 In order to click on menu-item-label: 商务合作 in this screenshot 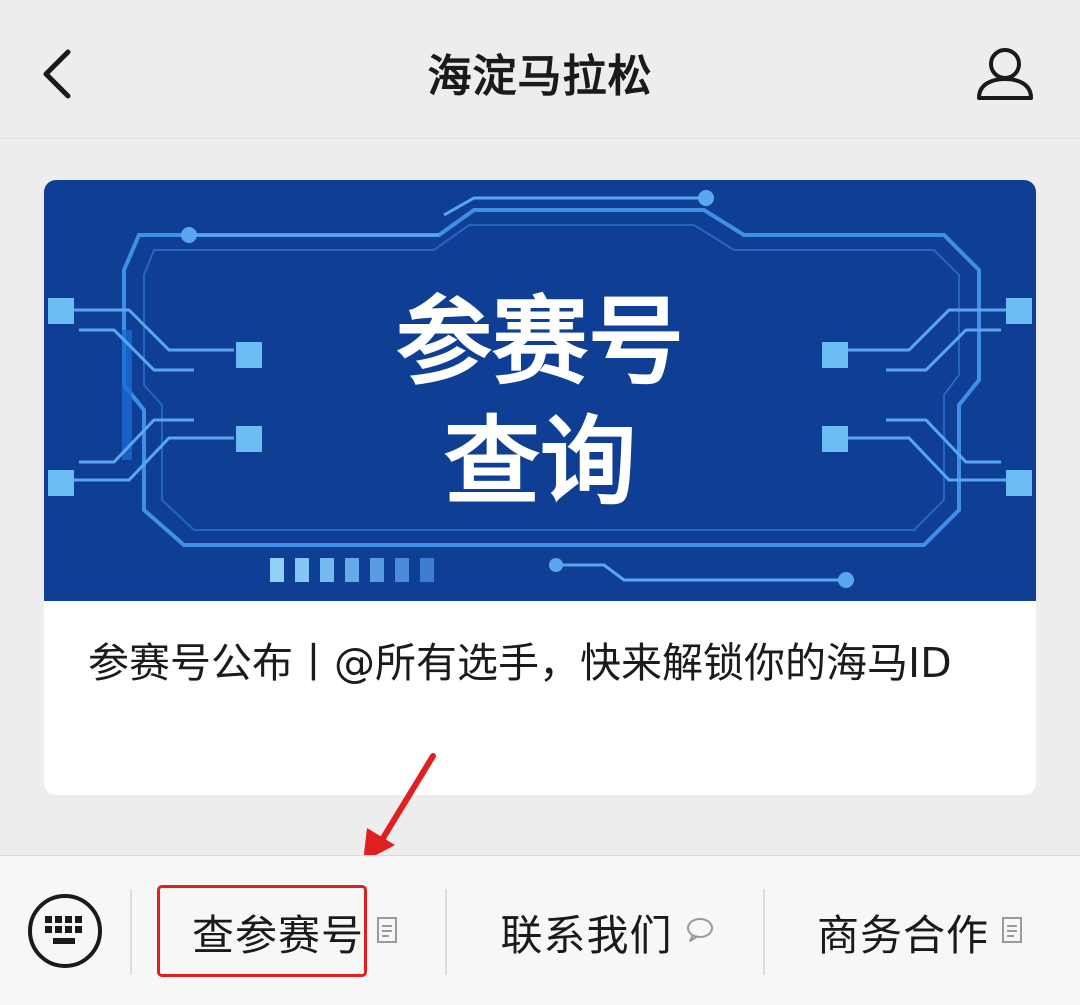, I will do `click(902, 935)`.